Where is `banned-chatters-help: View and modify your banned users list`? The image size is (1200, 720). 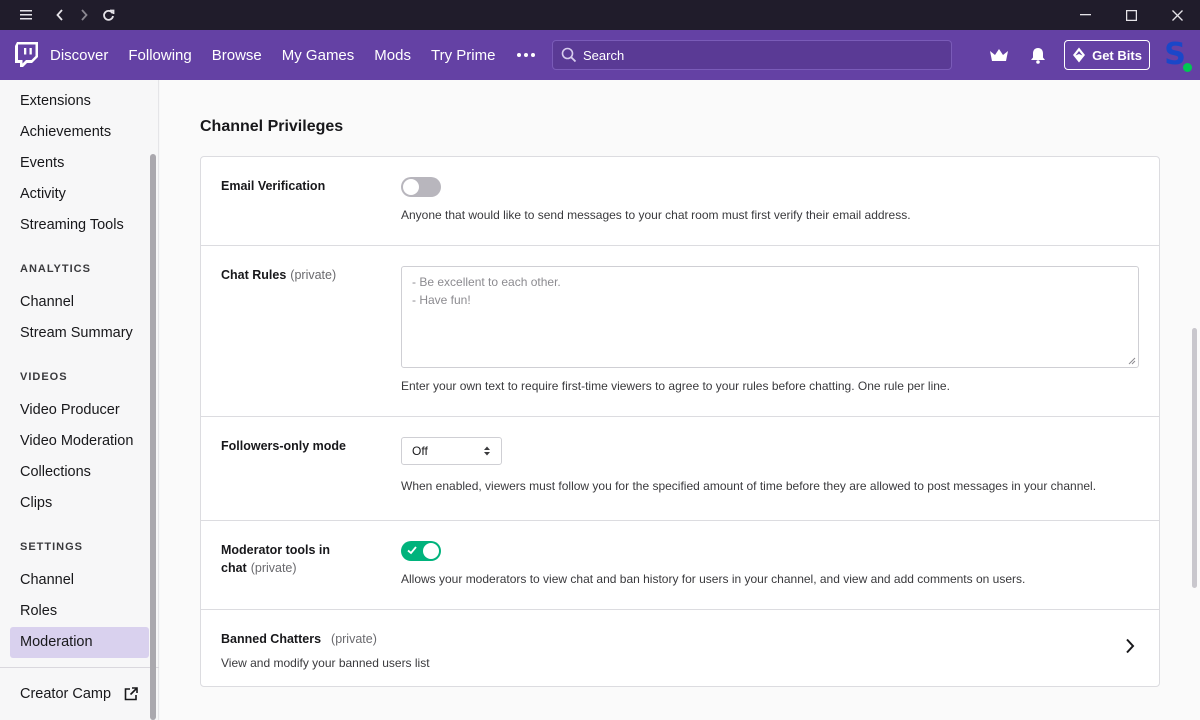 banned-chatters-help: View and modify your banned users list is located at coordinates (325, 663).